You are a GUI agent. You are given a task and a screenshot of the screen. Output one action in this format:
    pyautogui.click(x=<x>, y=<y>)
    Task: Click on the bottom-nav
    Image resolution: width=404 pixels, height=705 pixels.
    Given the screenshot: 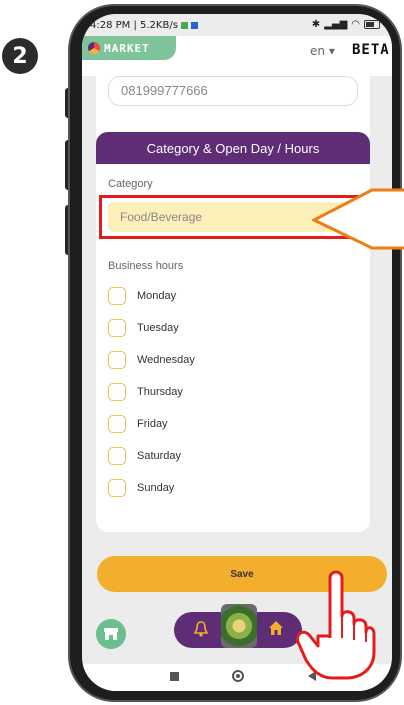 What is the action you would take?
    pyautogui.click(x=238, y=626)
    